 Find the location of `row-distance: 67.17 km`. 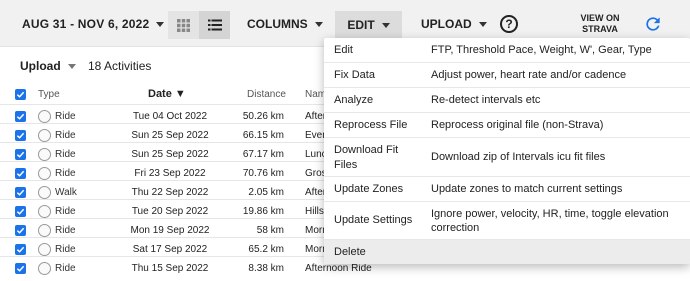

row-distance: 67.17 km is located at coordinates (263, 154).